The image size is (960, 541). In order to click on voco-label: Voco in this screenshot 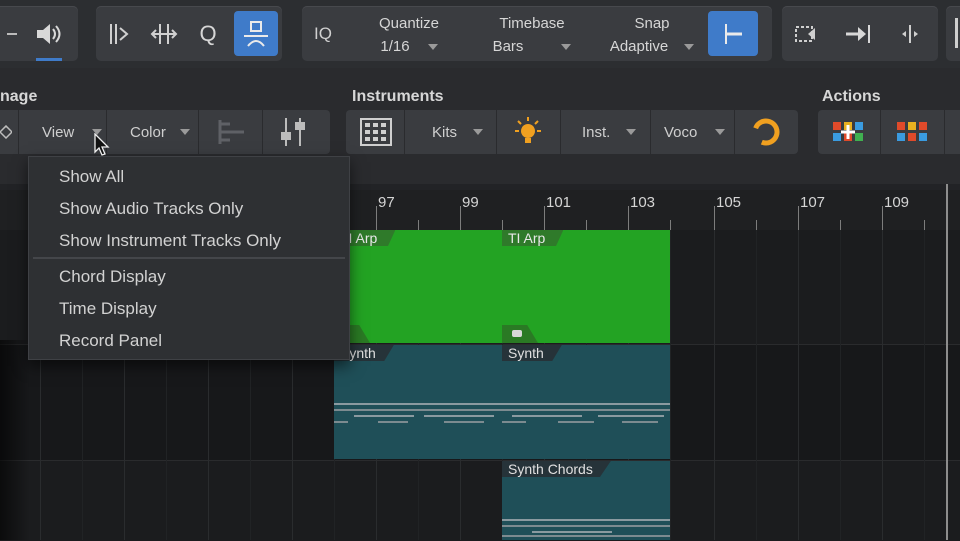, I will do `click(681, 132)`.